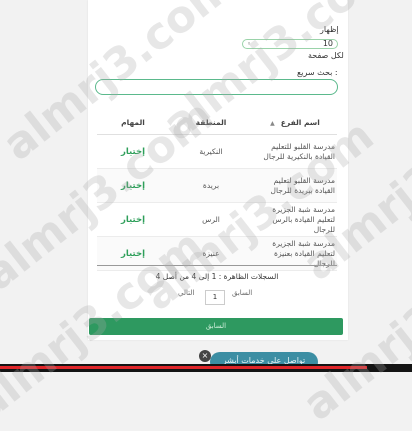  I want to click on per-page-label: لكل صفحة, so click(326, 55).